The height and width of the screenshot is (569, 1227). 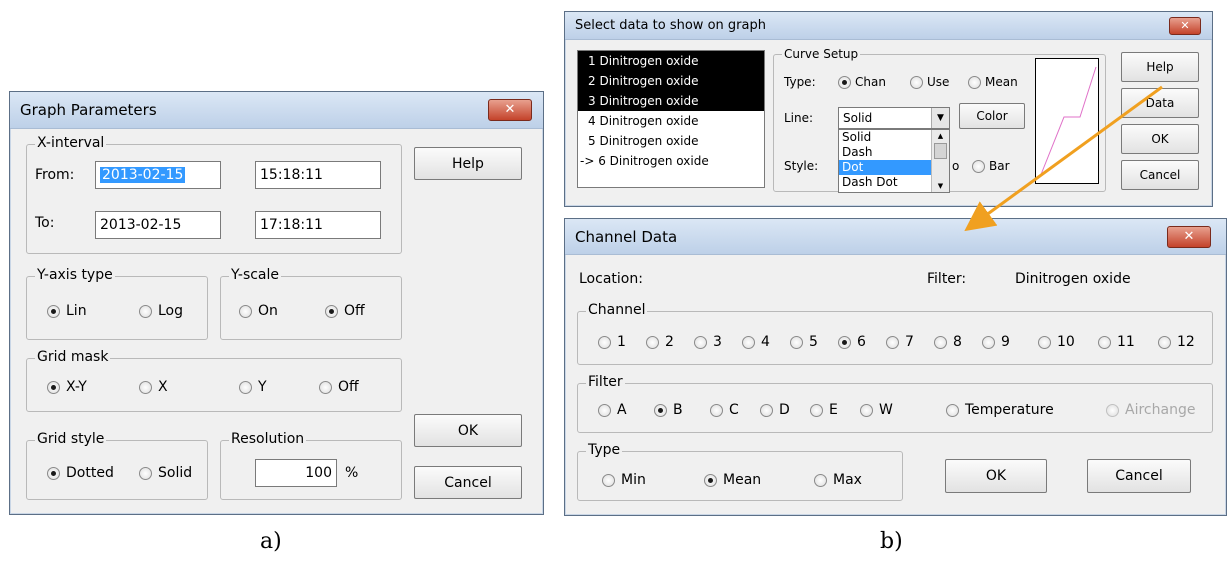 What do you see at coordinates (271, 541) in the screenshot?
I see `caption-a: a)` at bounding box center [271, 541].